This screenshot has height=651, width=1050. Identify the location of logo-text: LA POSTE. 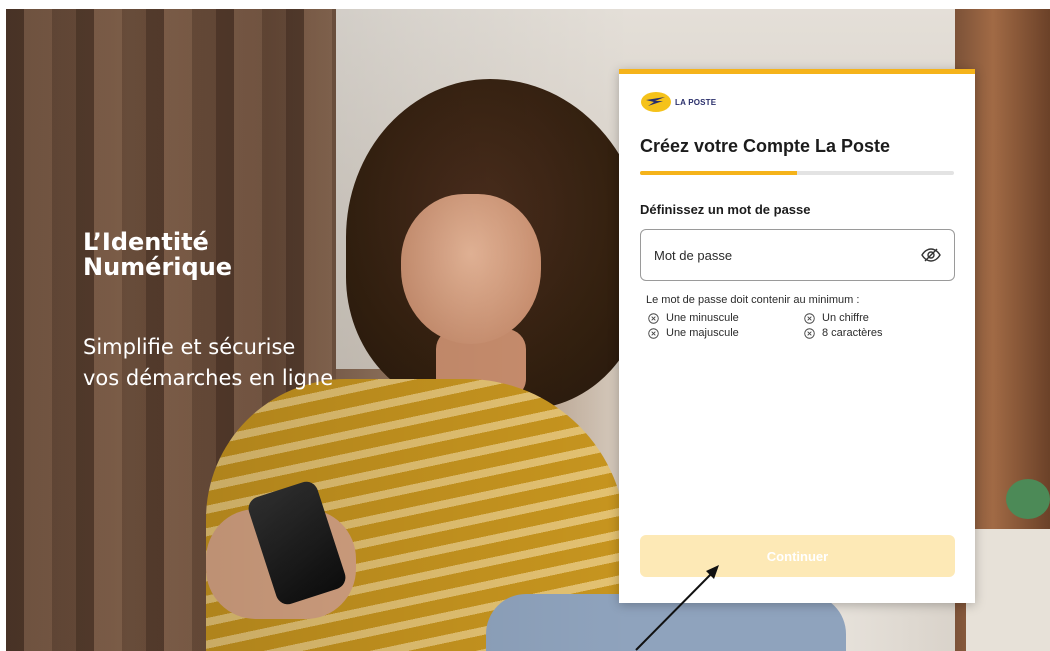
(696, 102).